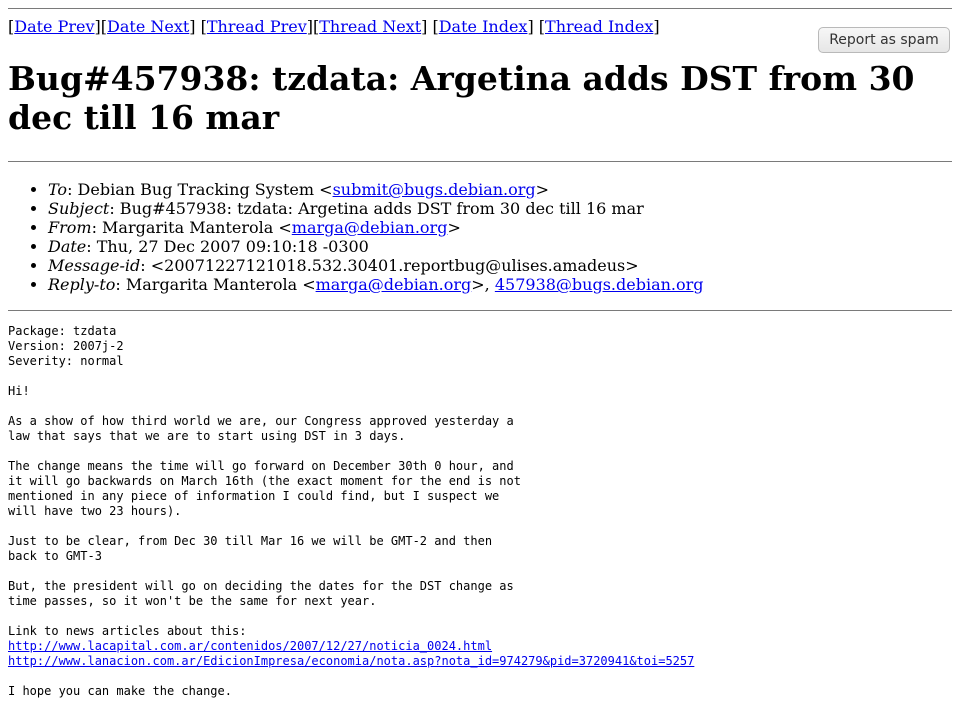 This screenshot has height=708, width=960. I want to click on header-to-prefix: : Debian Bug Tracking System <, so click(200, 189).